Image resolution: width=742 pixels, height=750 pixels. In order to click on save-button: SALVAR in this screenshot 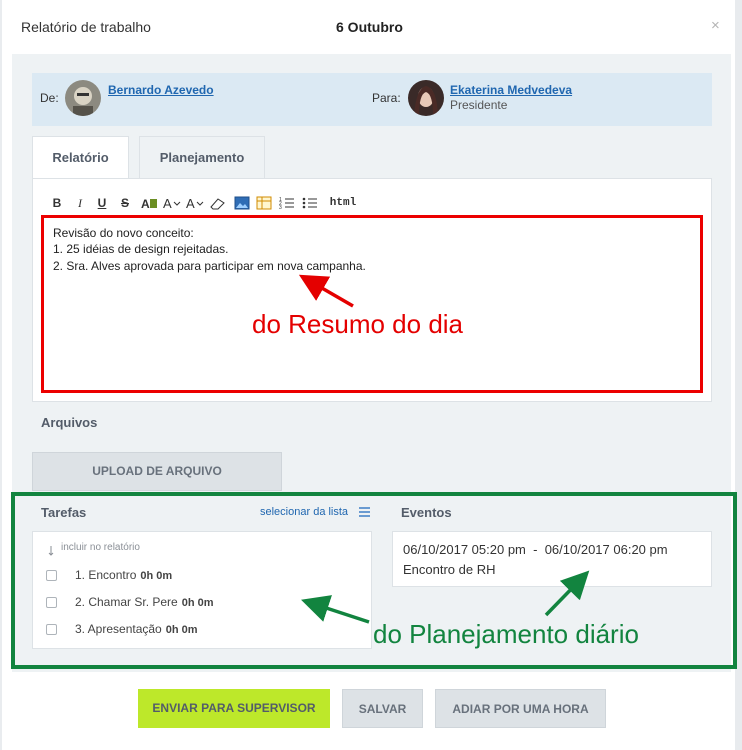, I will do `click(382, 708)`.